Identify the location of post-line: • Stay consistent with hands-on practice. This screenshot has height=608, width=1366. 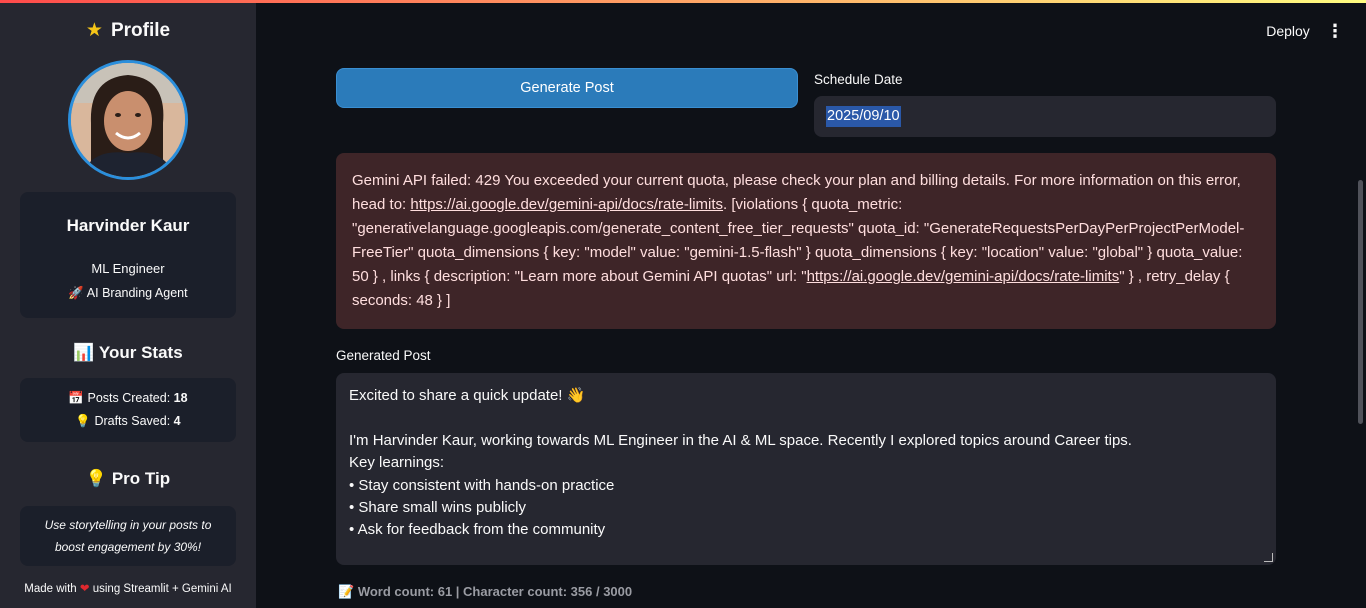
(482, 485).